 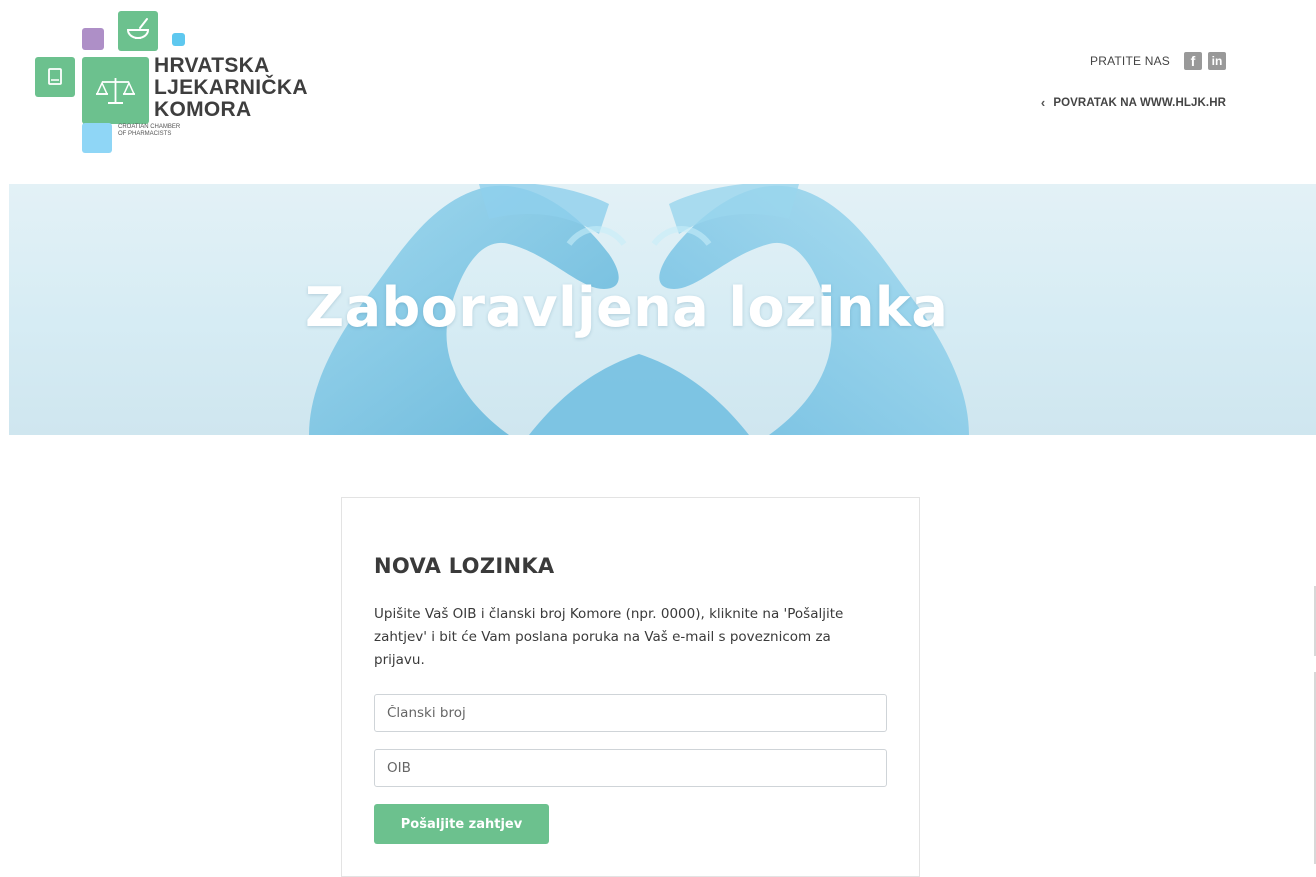 What do you see at coordinates (145, 134) in the screenshot?
I see `logo-subtitle-line-2: OF PHARMACISTS` at bounding box center [145, 134].